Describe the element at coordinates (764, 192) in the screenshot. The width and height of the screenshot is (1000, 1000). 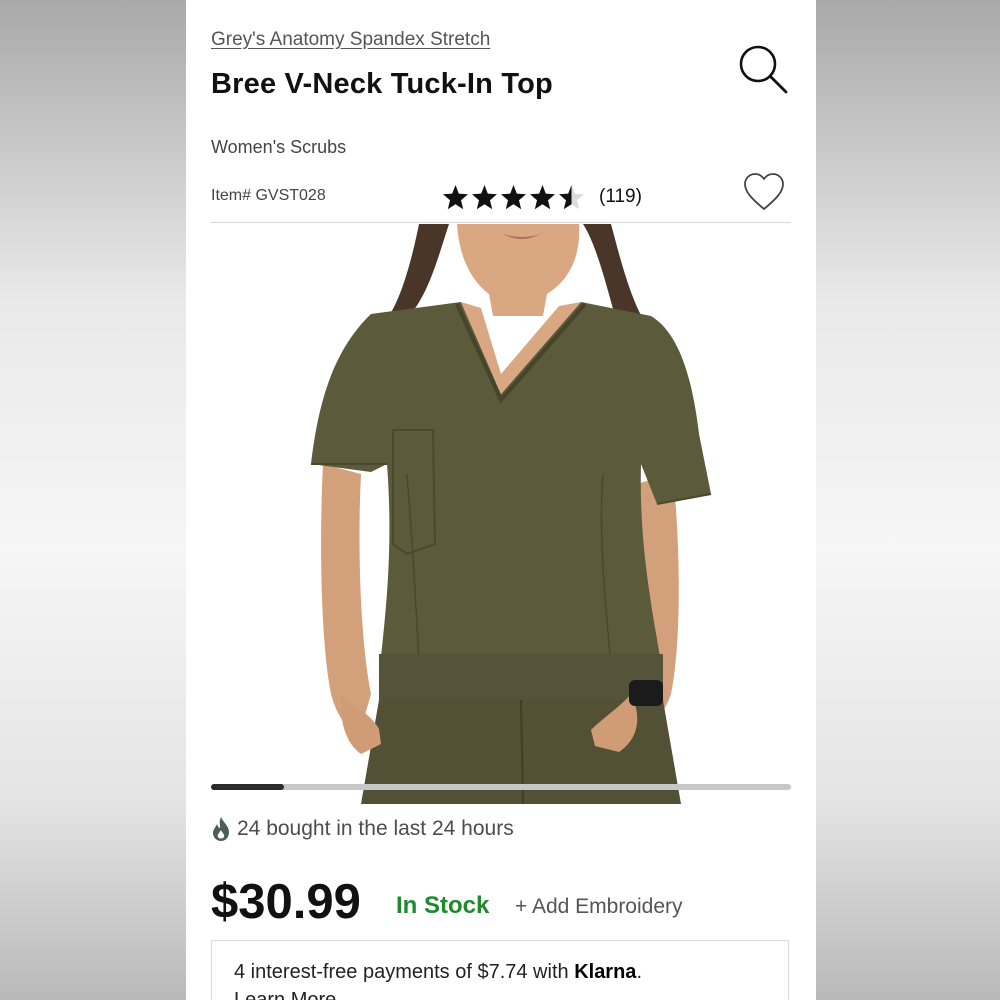
I see `heart-icon` at that location.